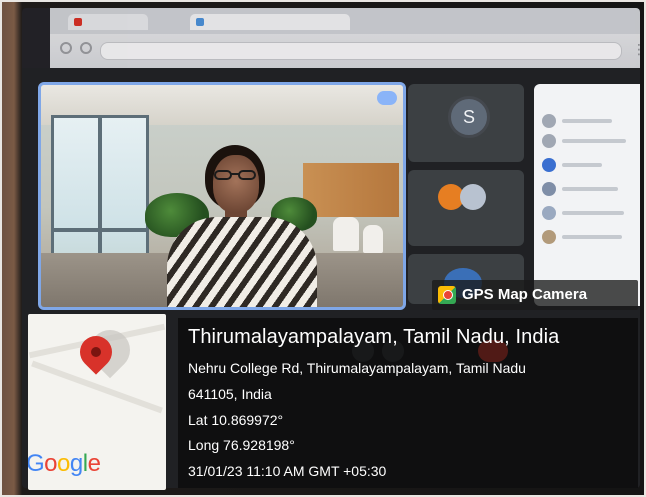 The height and width of the screenshot is (497, 646). I want to click on reload-icon, so click(86, 48).